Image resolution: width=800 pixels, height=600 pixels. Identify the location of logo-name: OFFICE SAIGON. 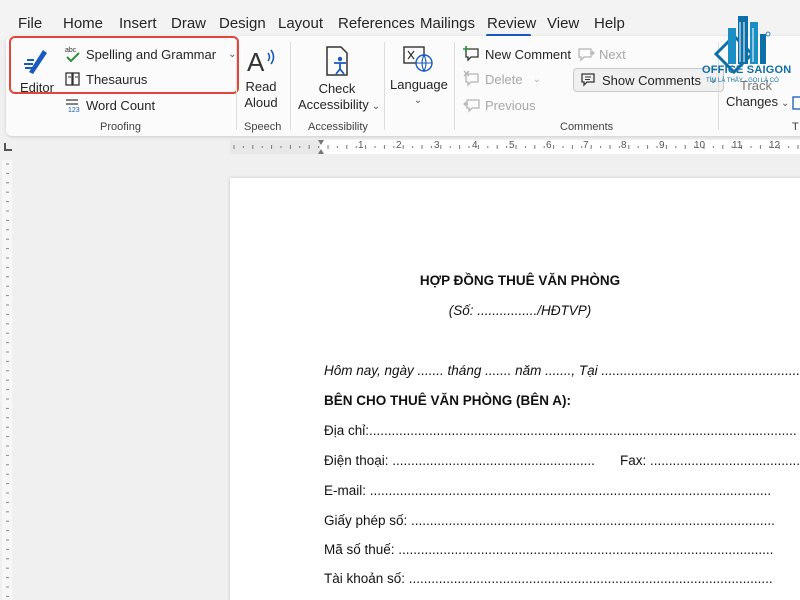
(747, 70).